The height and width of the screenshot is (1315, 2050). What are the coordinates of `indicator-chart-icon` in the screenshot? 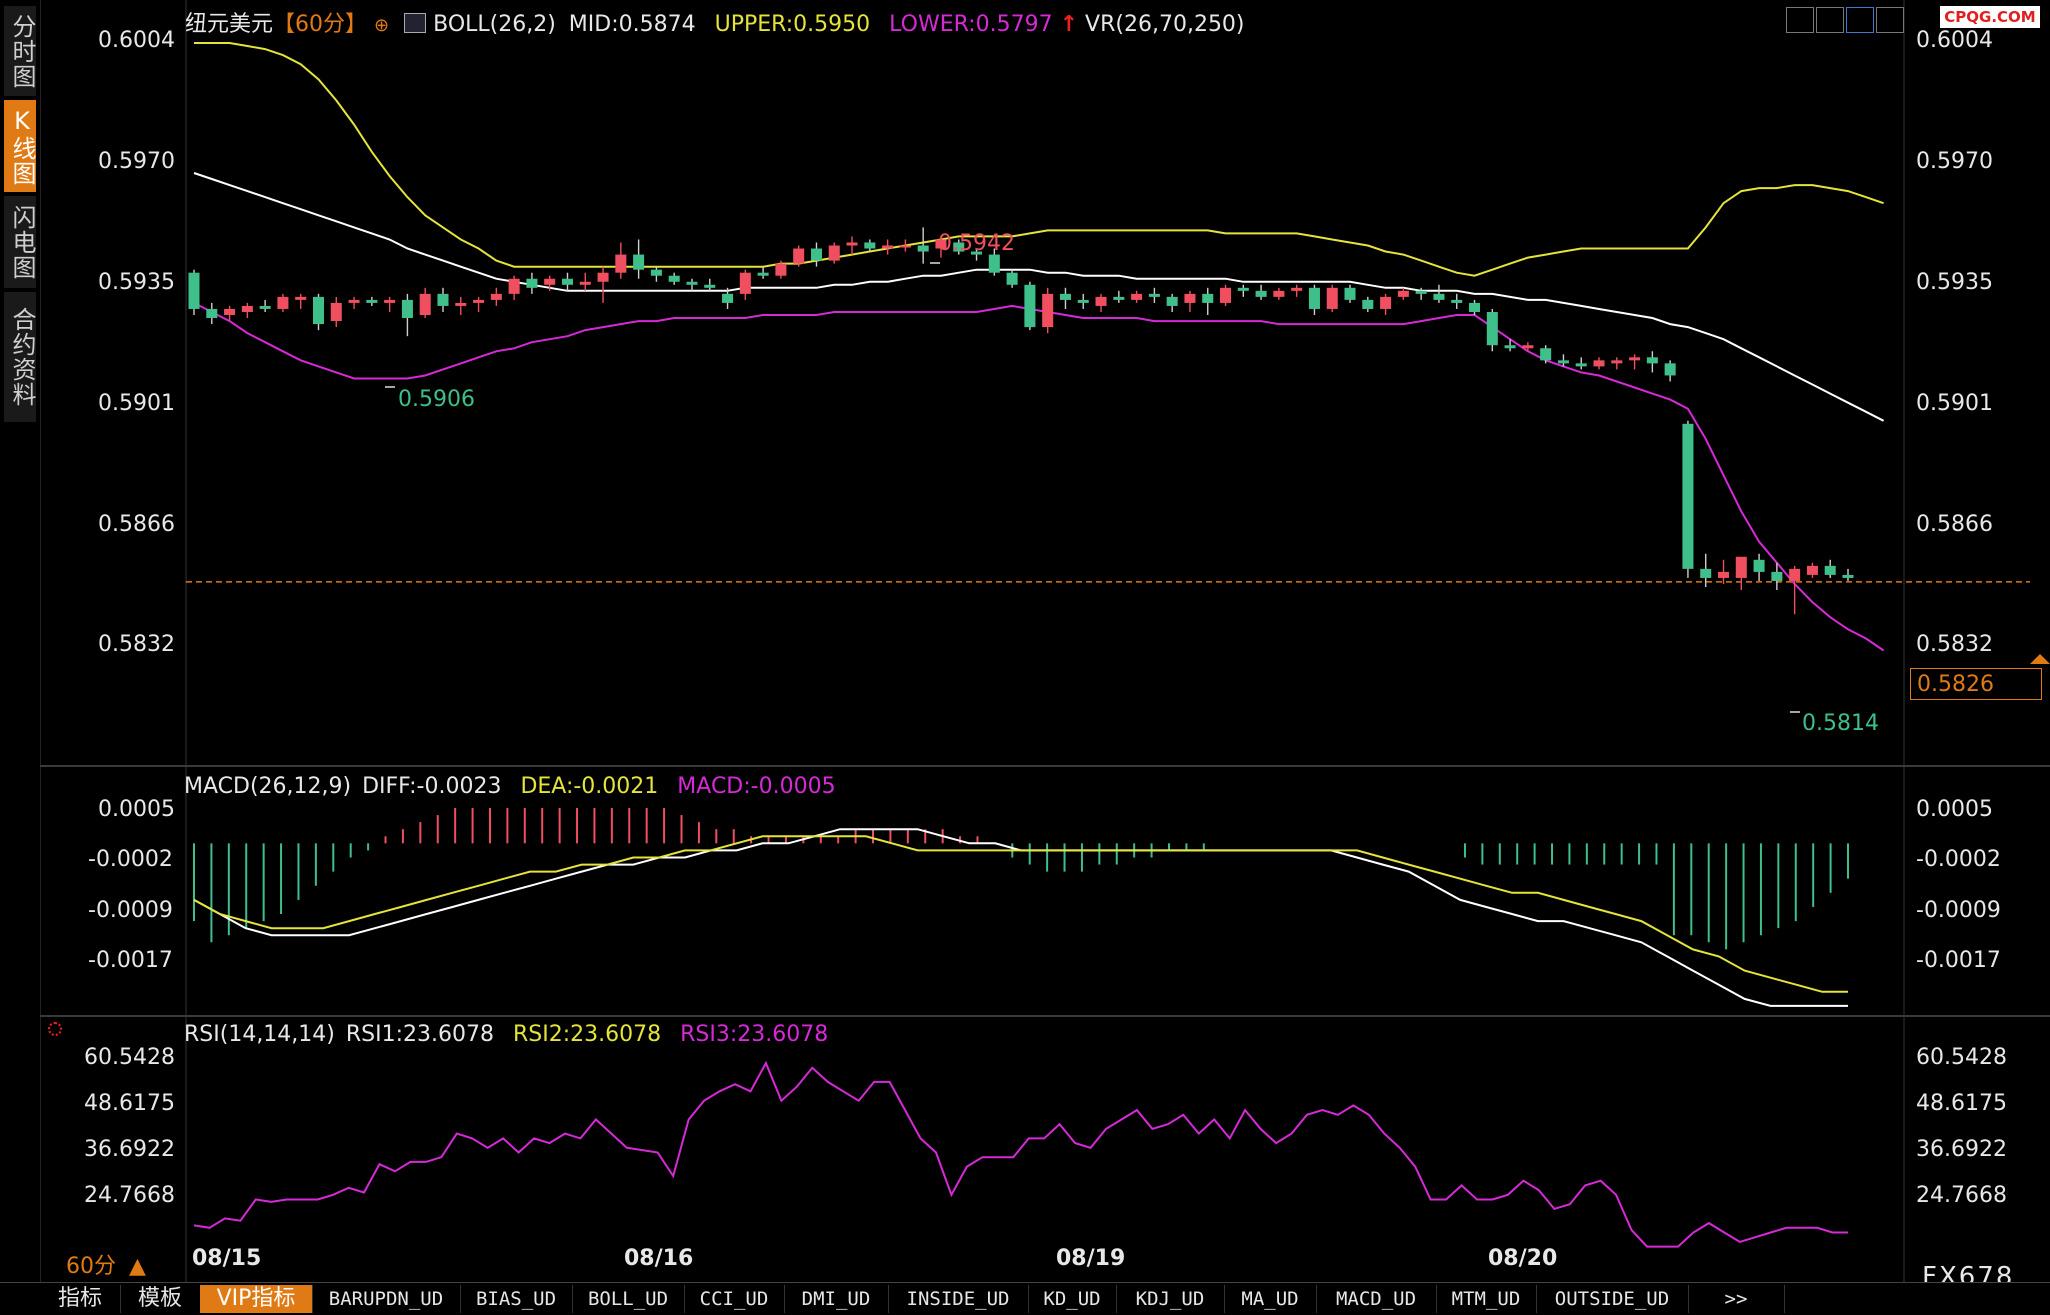 It's located at (415, 23).